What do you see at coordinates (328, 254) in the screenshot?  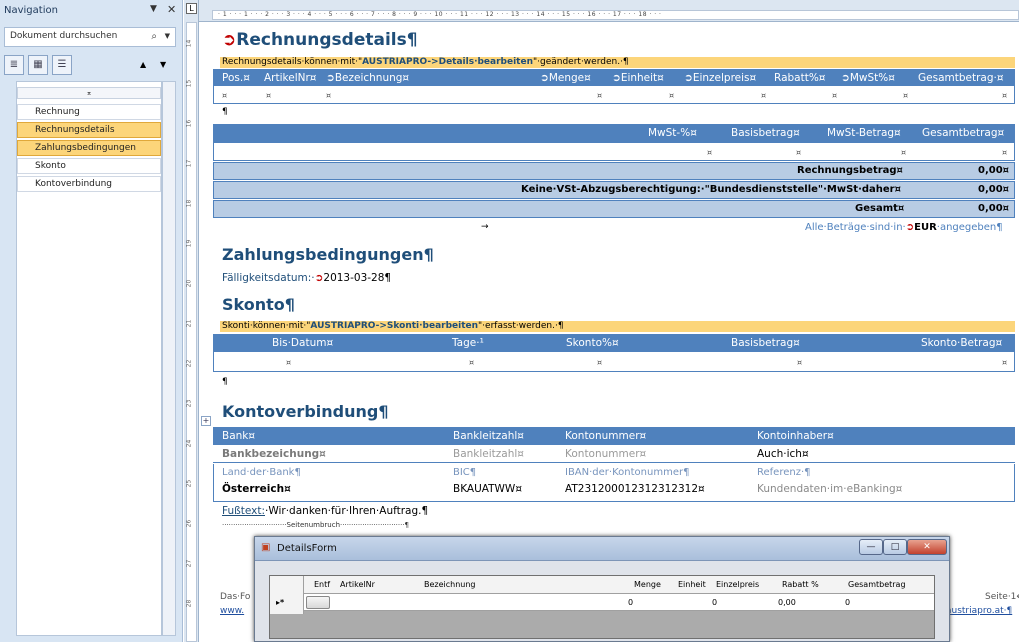 I see `heading-zahlungsbedingungen: Zahlungsbedingungen¶` at bounding box center [328, 254].